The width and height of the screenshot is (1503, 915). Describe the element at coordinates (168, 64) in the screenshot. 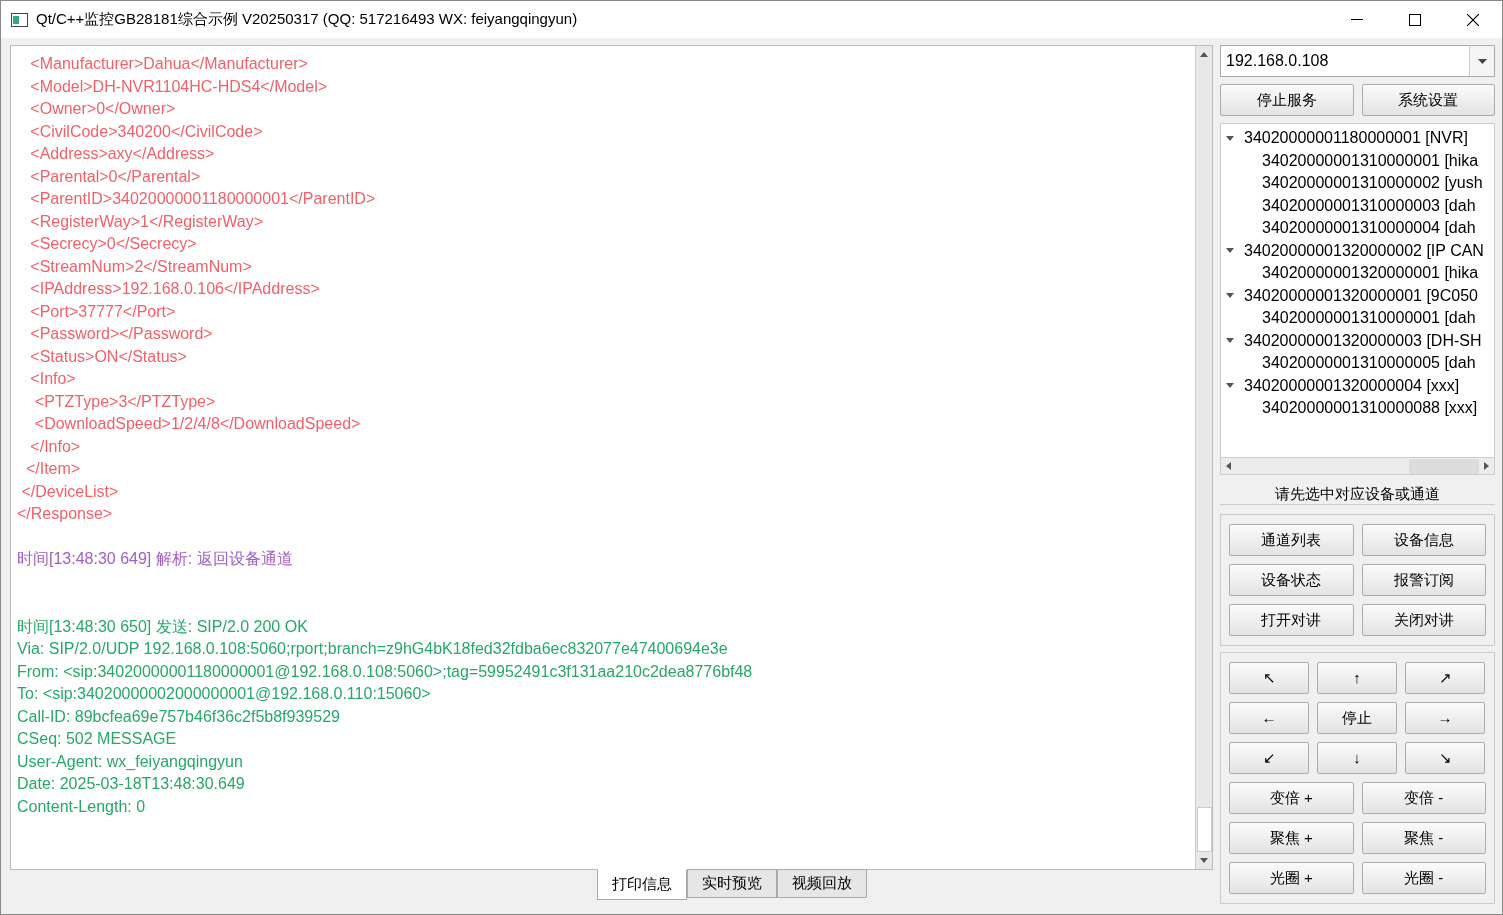

I see `log-line: <Manufacturer>Dahua</Manufacturer>` at that location.